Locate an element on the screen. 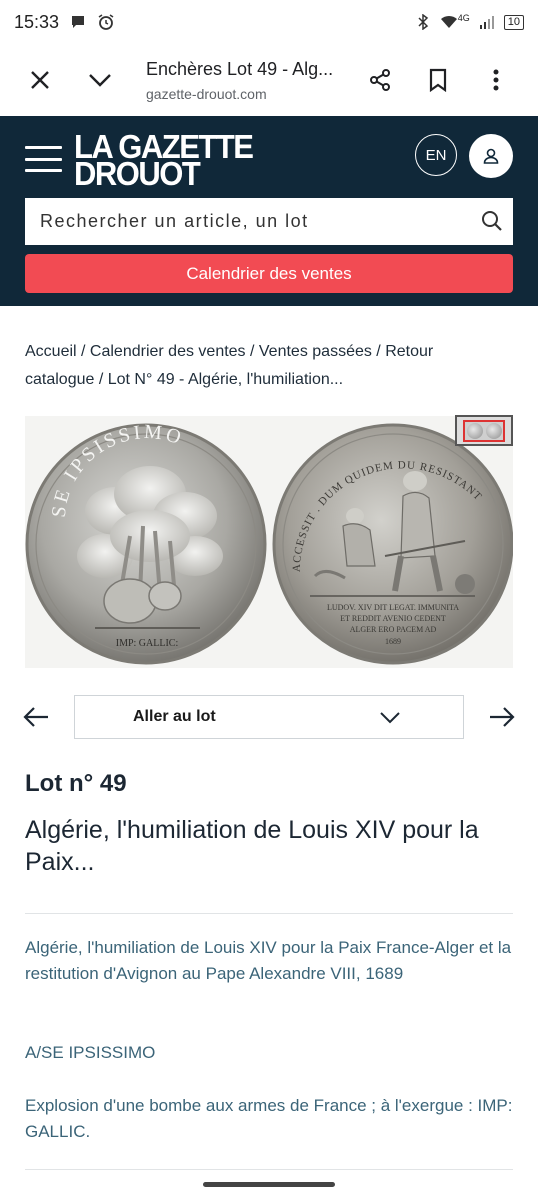 Image resolution: width=538 pixels, height=1200 pixels. menu-icon is located at coordinates (43, 159).